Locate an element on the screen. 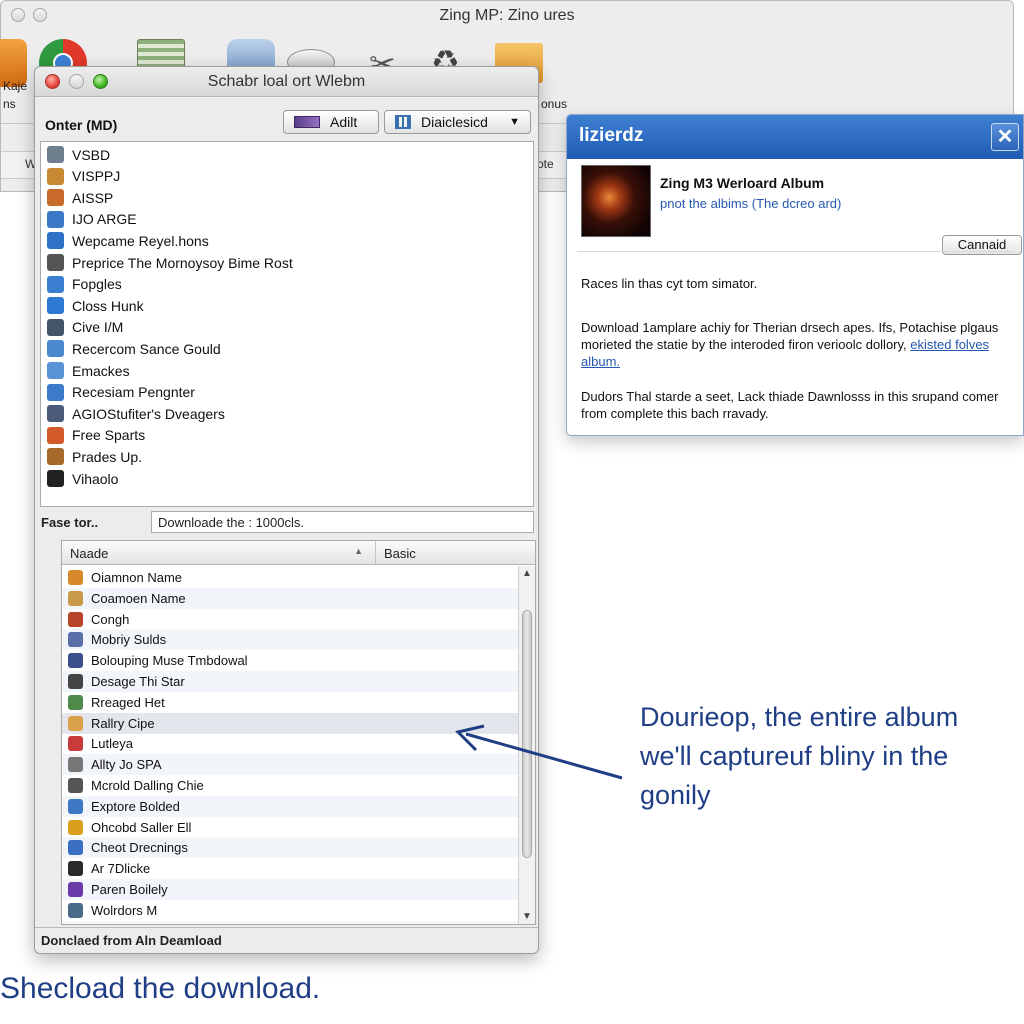  media-icon is located at coordinates (307, 122).